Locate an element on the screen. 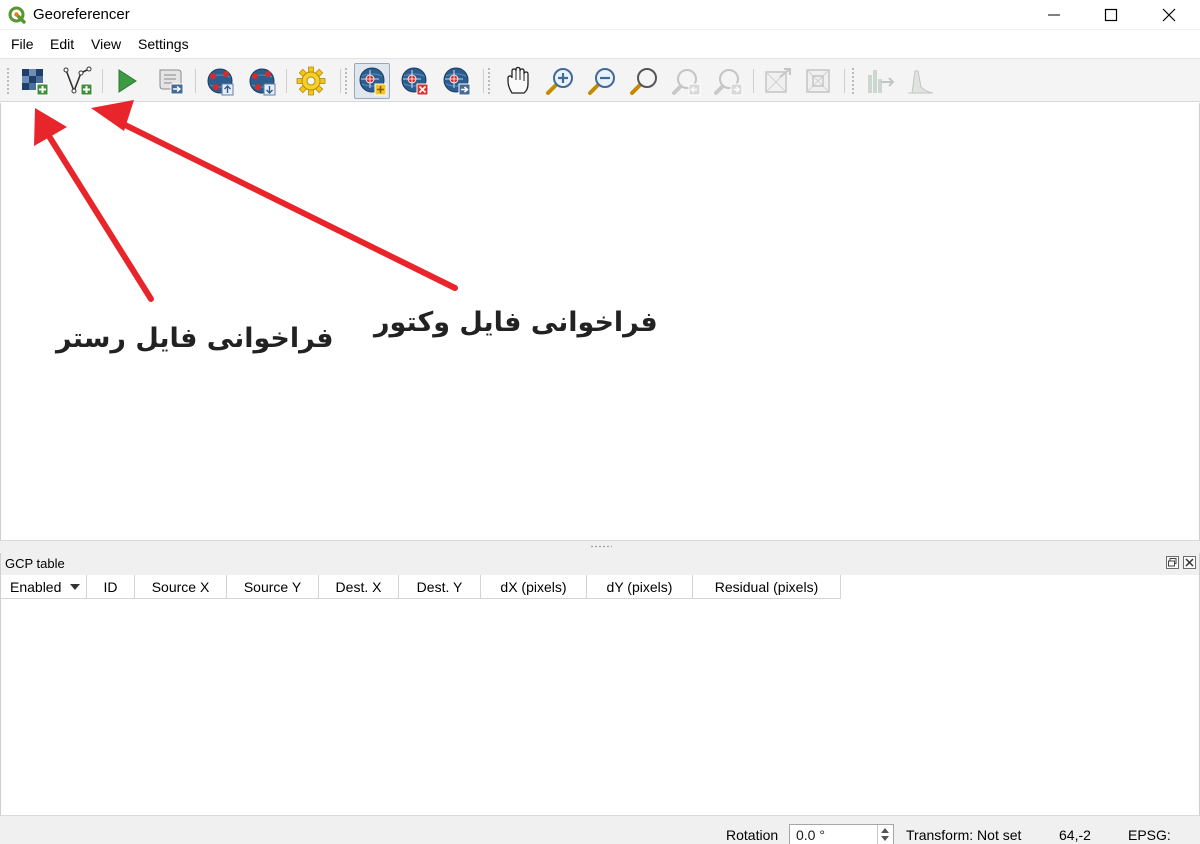 This screenshot has height=844, width=1200. zoom-out-icon is located at coordinates (601, 81).